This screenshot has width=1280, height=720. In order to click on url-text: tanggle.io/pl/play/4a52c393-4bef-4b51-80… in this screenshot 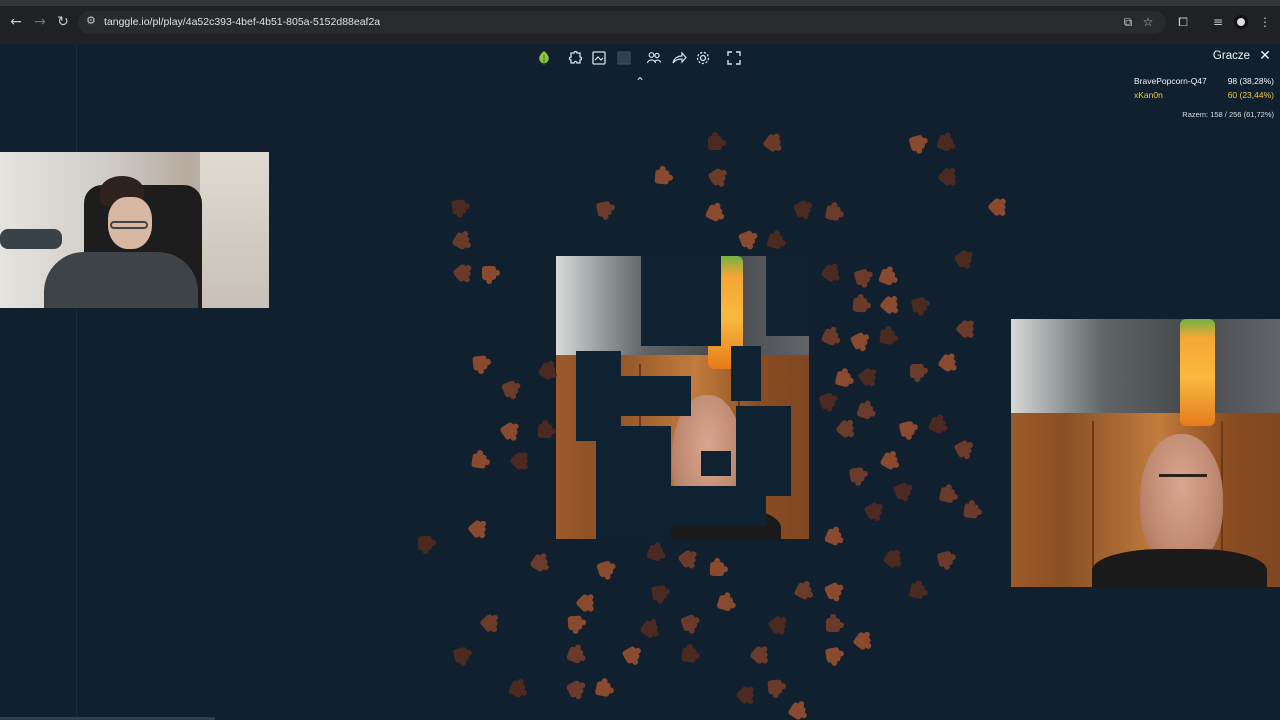, I will do `click(242, 22)`.